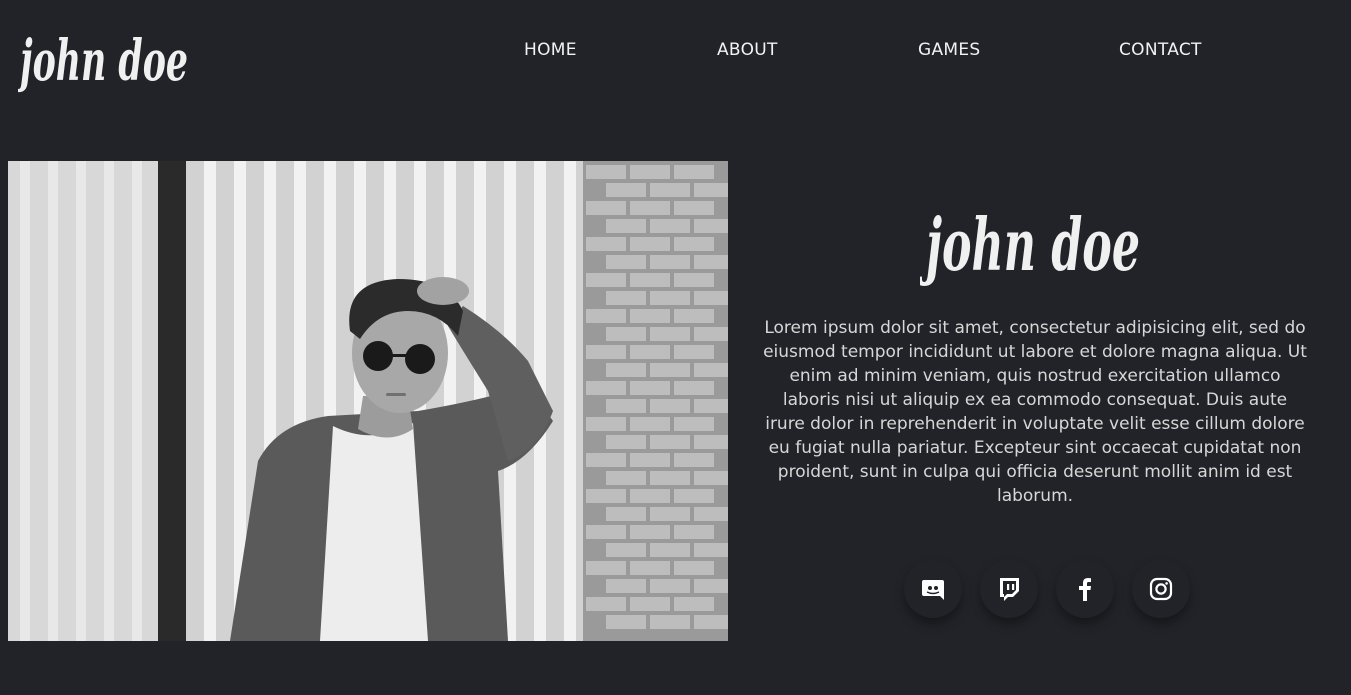 The image size is (1351, 695). Describe the element at coordinates (550, 50) in the screenshot. I see `nav-home-link: HOME` at that location.